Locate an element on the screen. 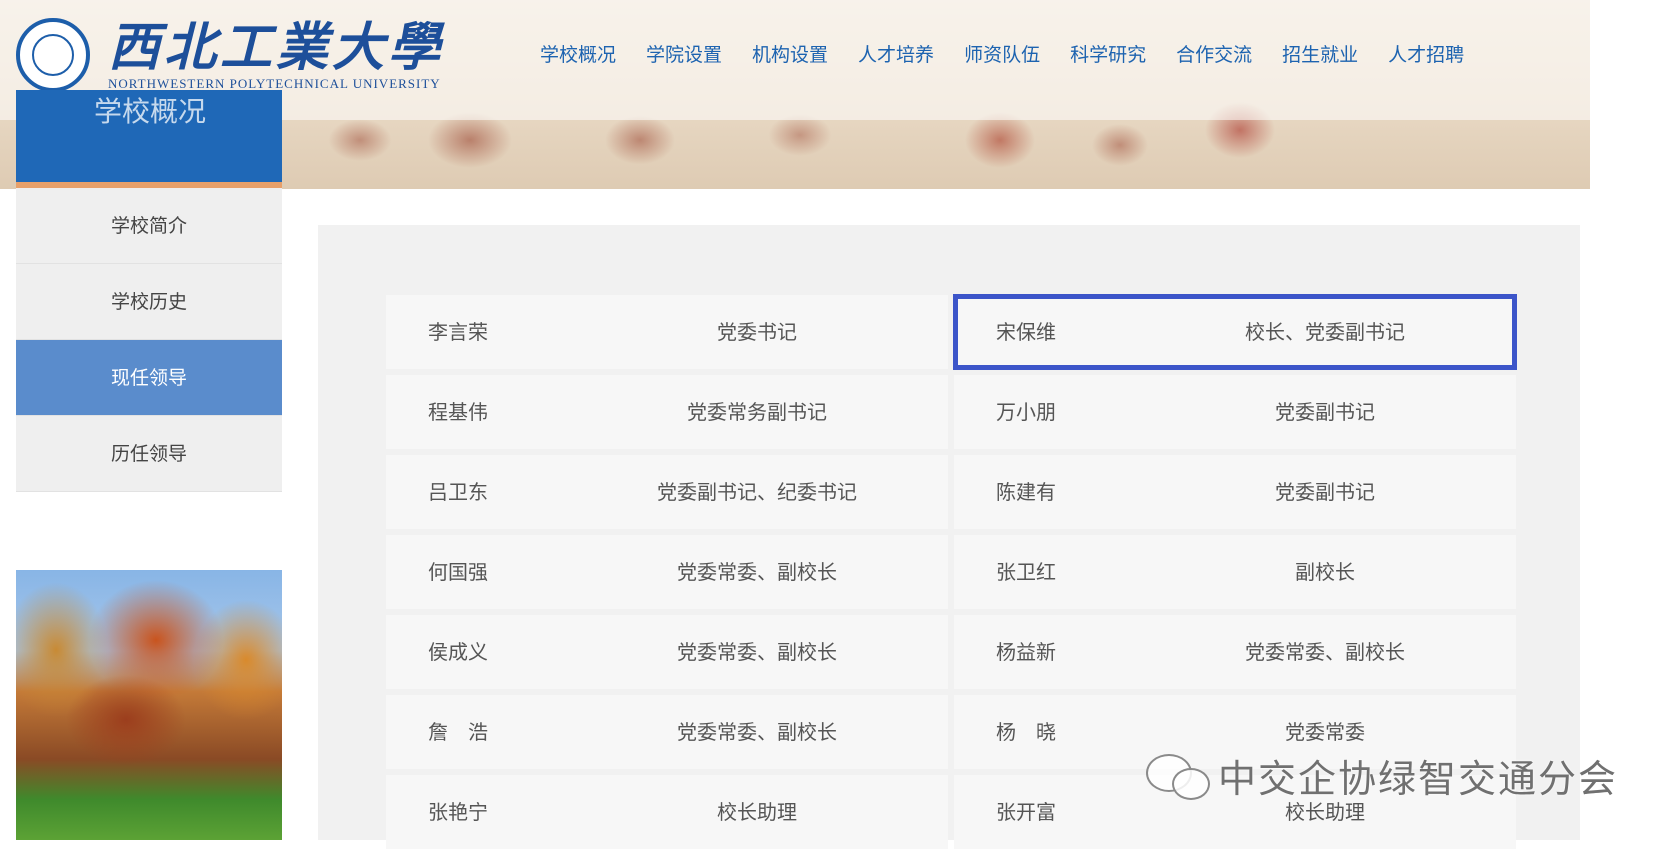  leader-title: 副校长 is located at coordinates (1325, 572).